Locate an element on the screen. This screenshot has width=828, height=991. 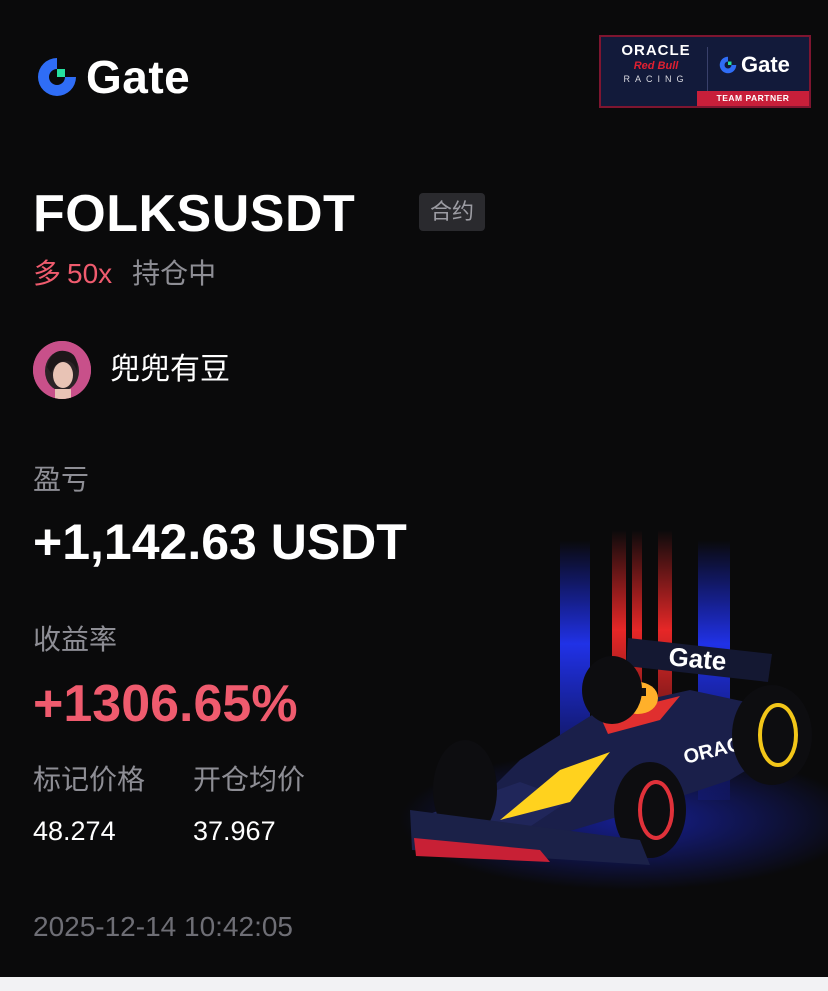
position-side: 多 is located at coordinates (47, 273).